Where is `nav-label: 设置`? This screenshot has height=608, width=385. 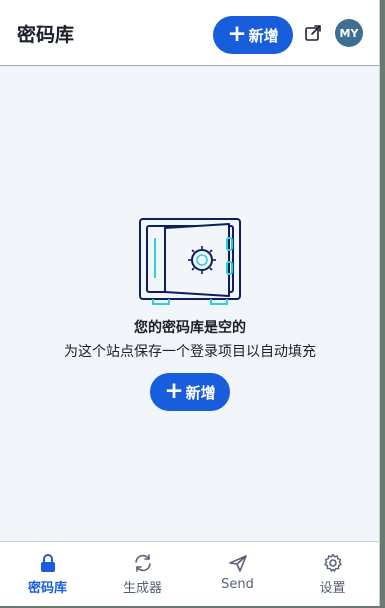
nav-label: 设置 is located at coordinates (332, 588).